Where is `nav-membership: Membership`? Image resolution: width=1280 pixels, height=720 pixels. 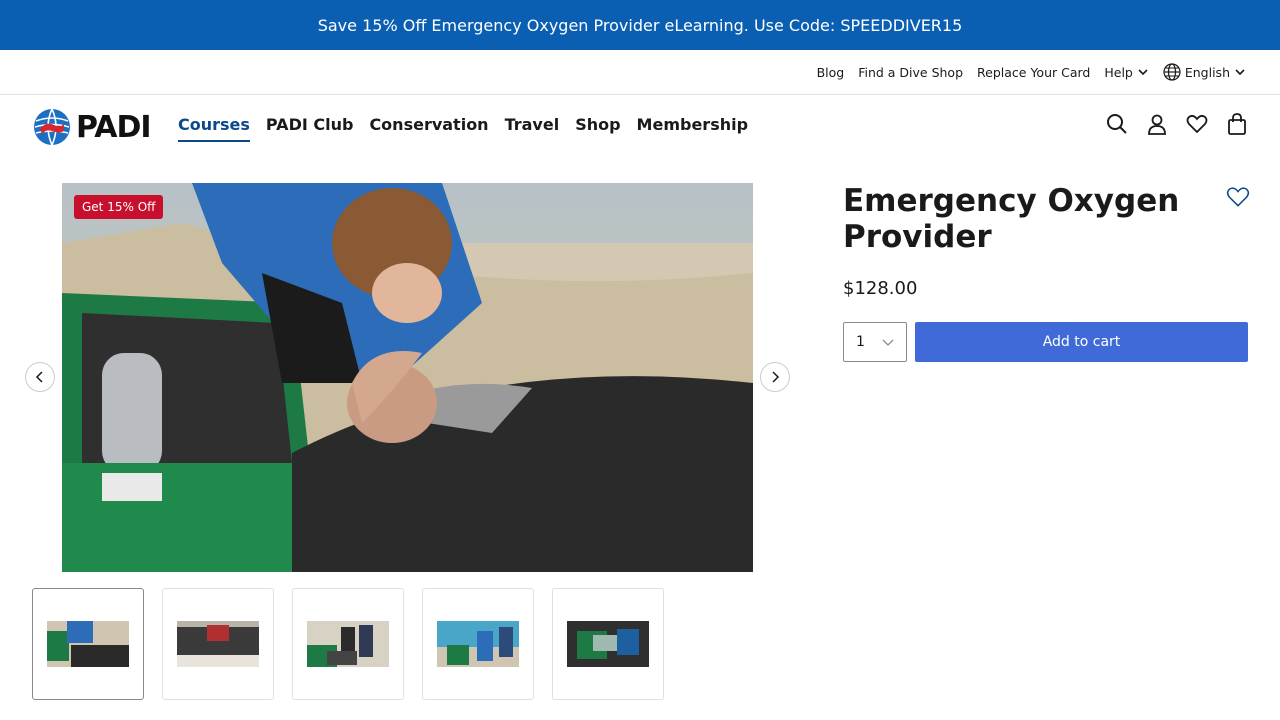 nav-membership: Membership is located at coordinates (693, 128).